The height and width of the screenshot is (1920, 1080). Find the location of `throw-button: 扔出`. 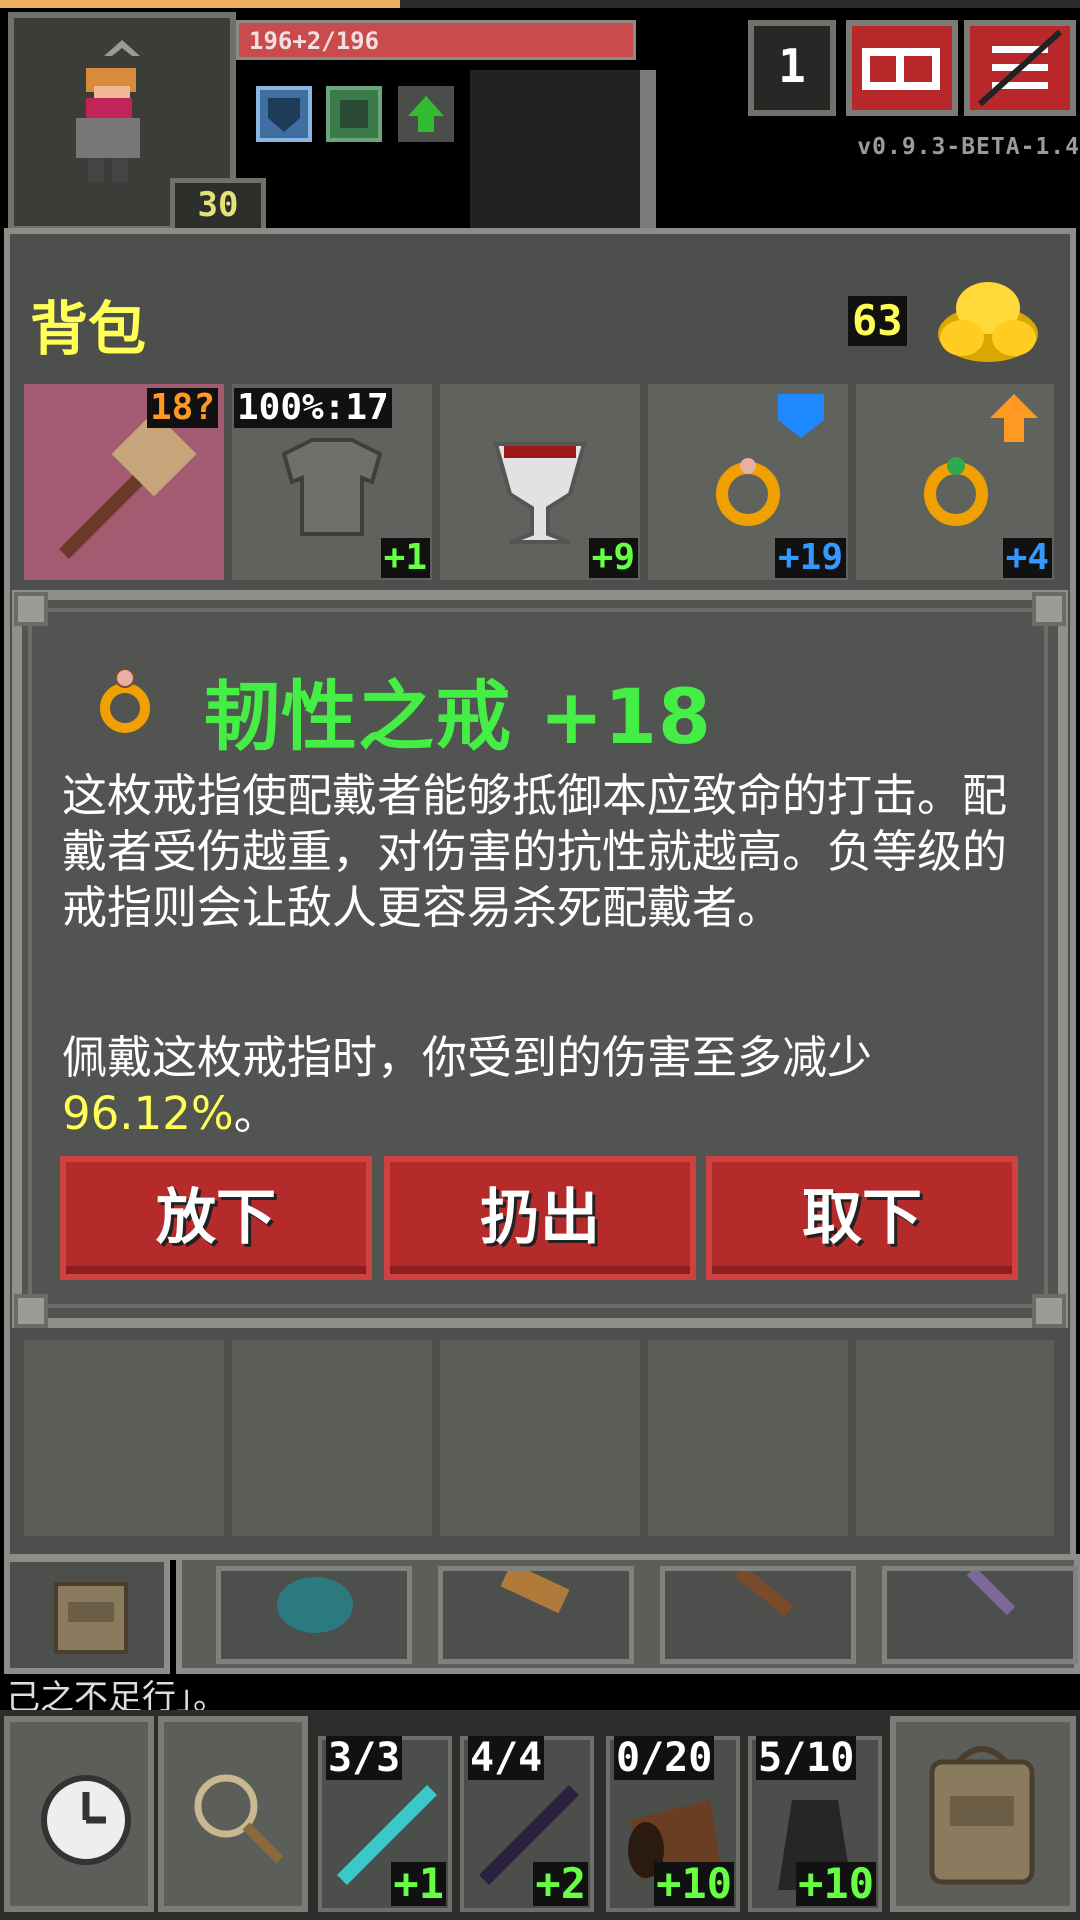

throw-button: 扔出 is located at coordinates (540, 1218).